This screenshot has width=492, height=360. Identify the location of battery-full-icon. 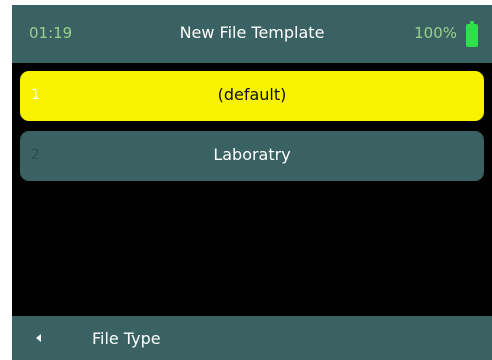
(472, 34).